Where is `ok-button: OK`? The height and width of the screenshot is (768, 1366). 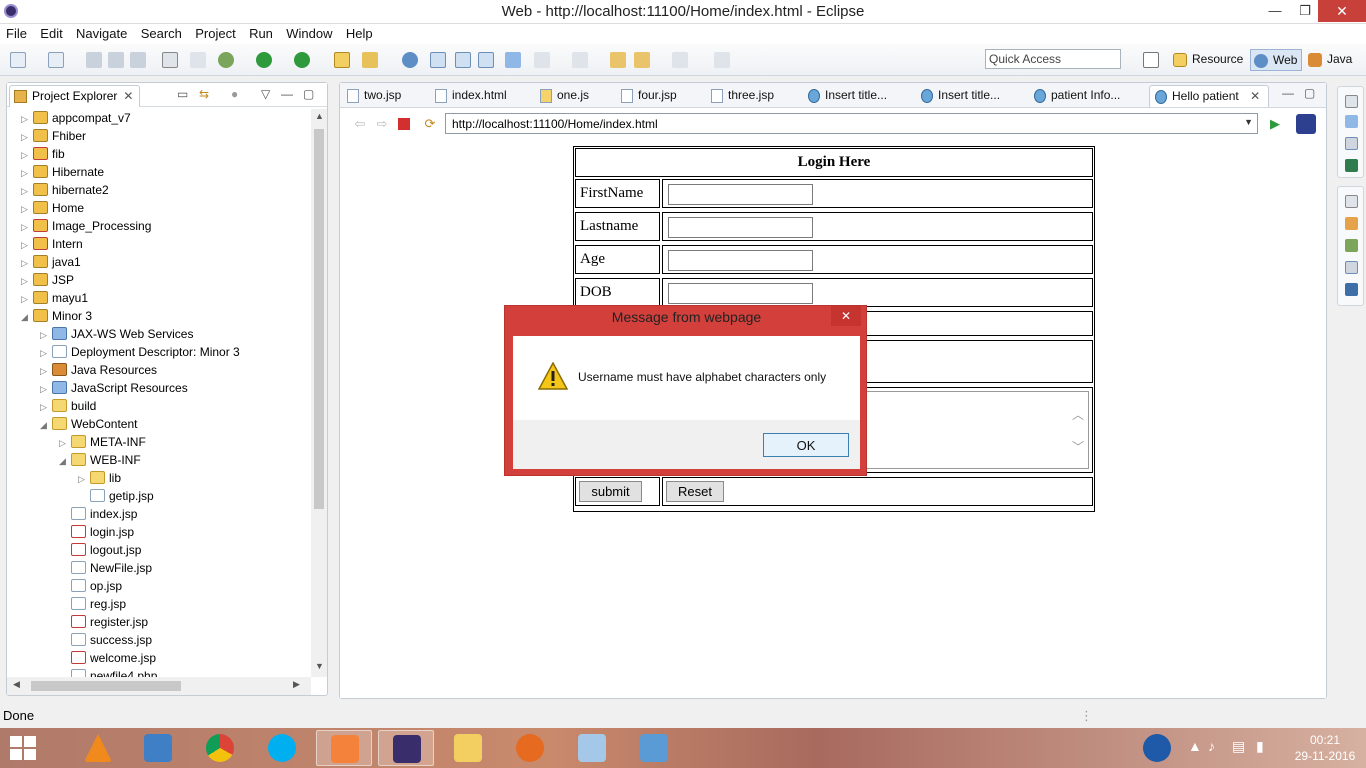 ok-button: OK is located at coordinates (806, 445).